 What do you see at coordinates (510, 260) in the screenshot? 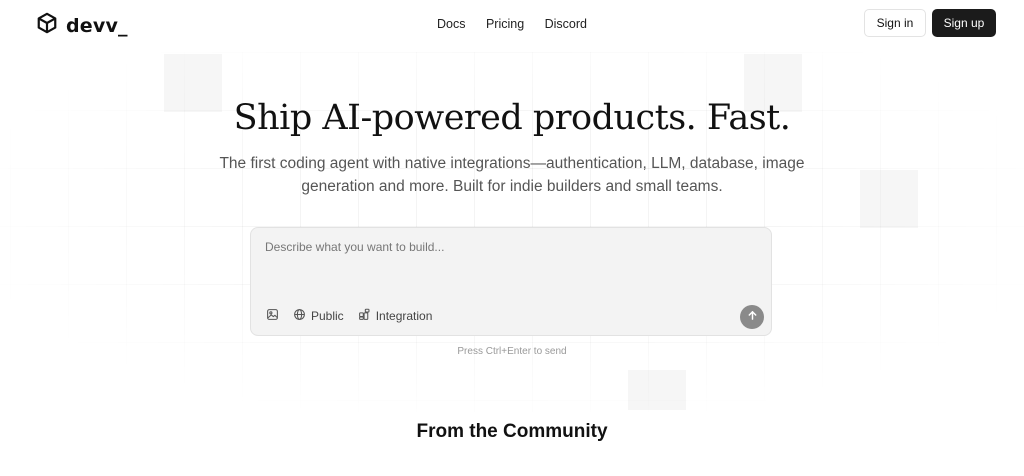
I see `prompt-input` at bounding box center [510, 260].